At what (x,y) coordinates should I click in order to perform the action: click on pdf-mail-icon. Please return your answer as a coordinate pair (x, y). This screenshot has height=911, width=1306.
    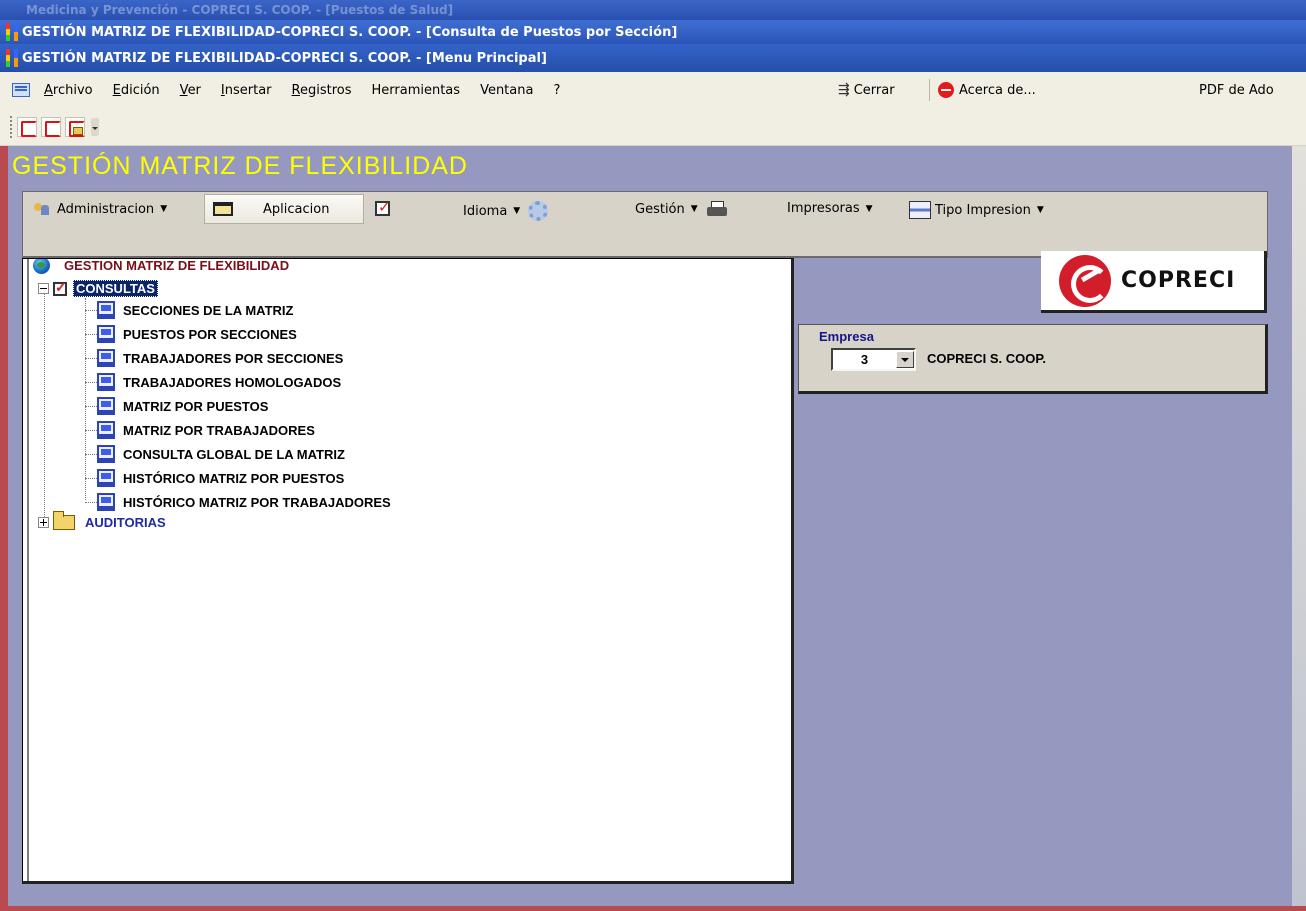
    Looking at the image, I should click on (75, 126).